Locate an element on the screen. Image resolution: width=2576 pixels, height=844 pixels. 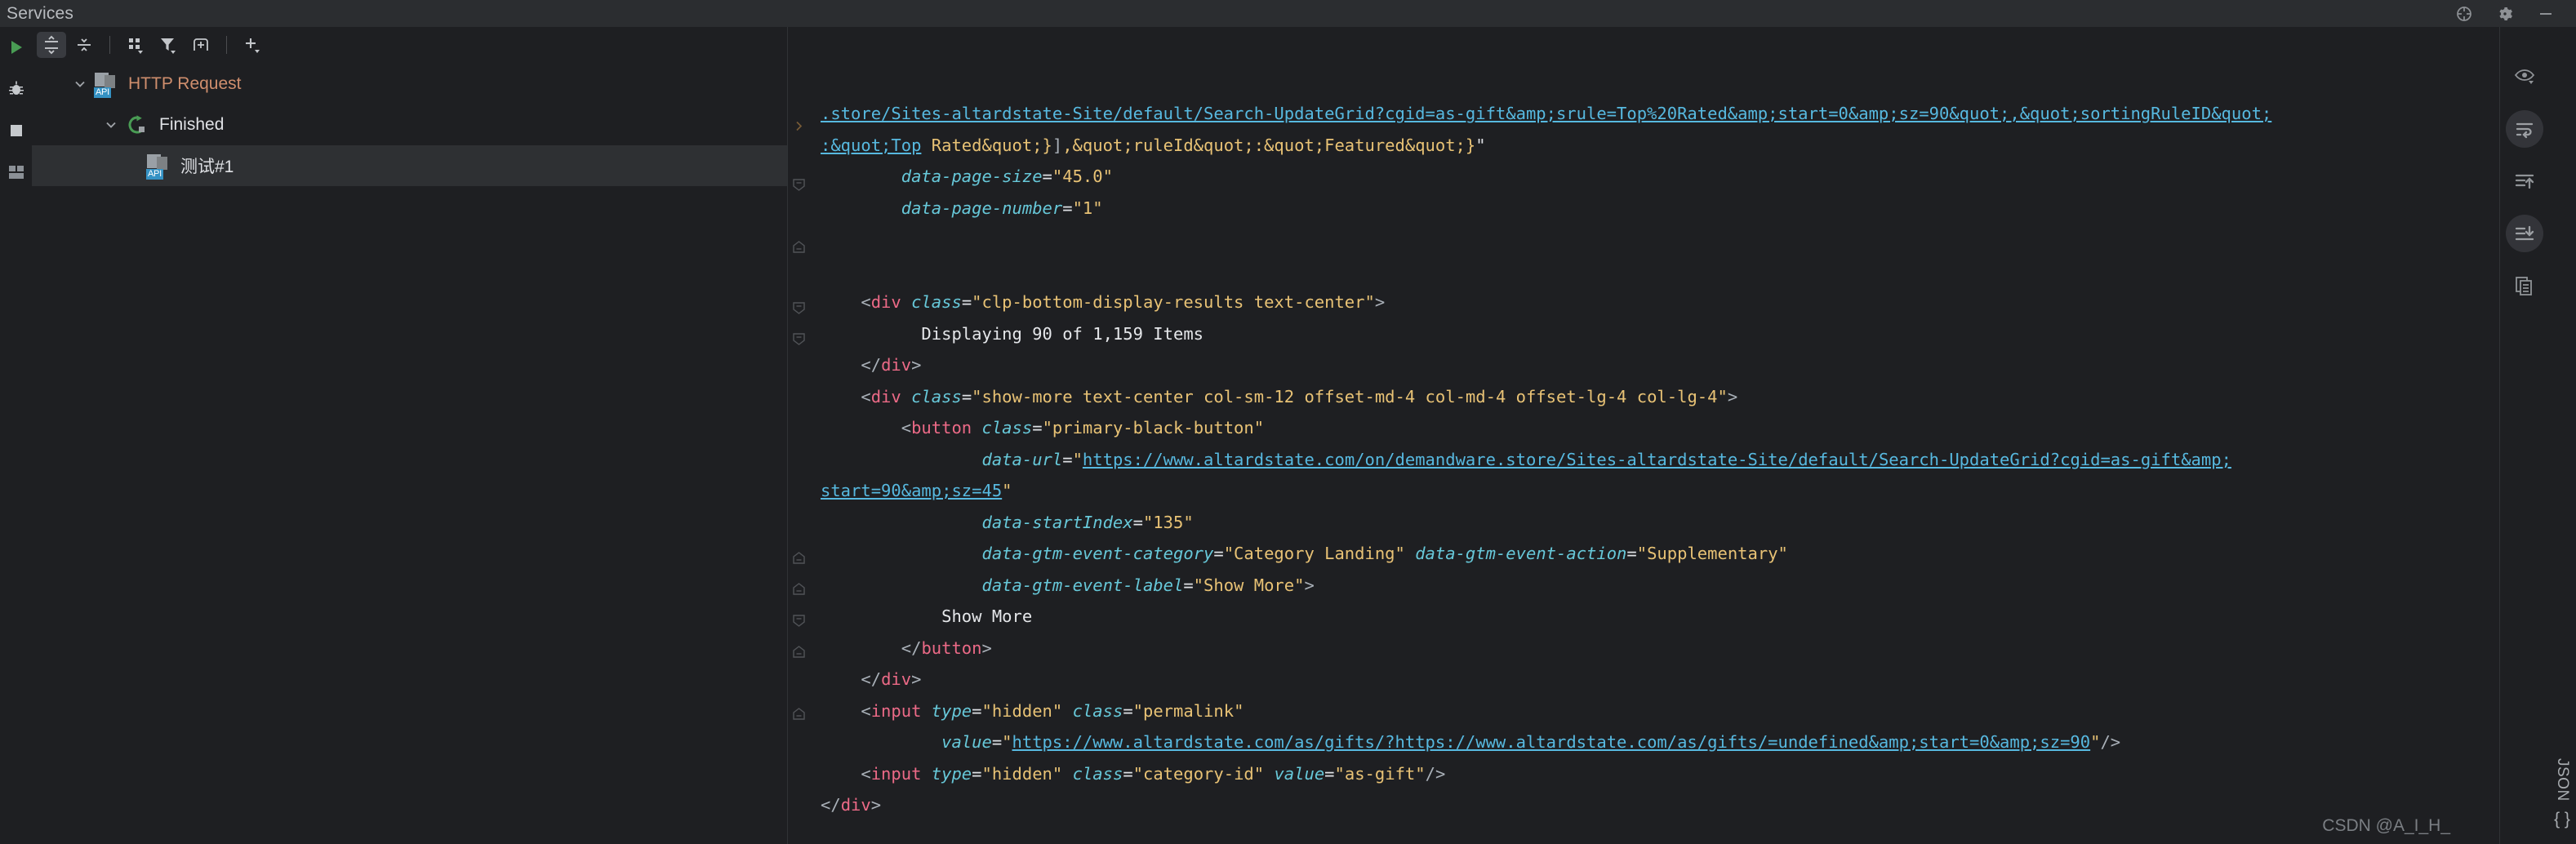
code-line: data-page-size="45.0" is located at coordinates (1655, 177).